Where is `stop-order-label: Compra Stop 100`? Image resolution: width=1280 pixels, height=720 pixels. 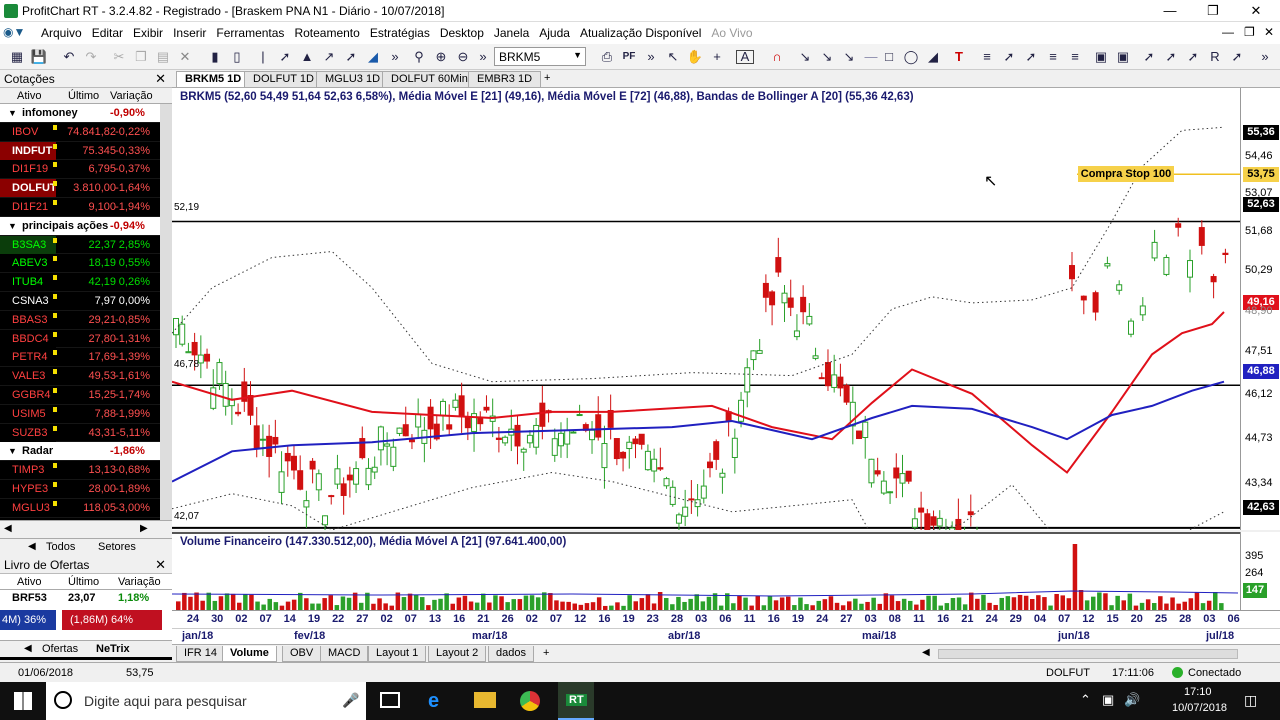
stop-order-label: Compra Stop 100 is located at coordinates (1126, 174).